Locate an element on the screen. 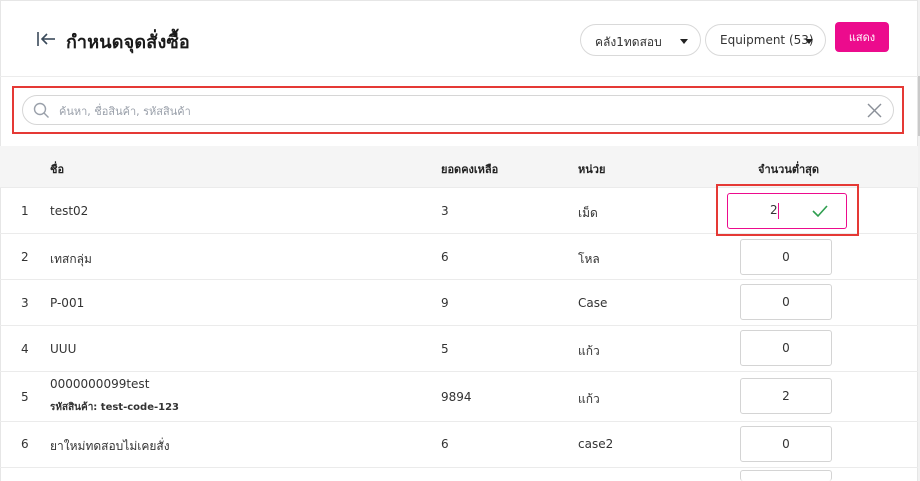 This screenshot has height=481, width=920. table-row: 4 UUU 5 แก้ว 0 is located at coordinates (459, 349).